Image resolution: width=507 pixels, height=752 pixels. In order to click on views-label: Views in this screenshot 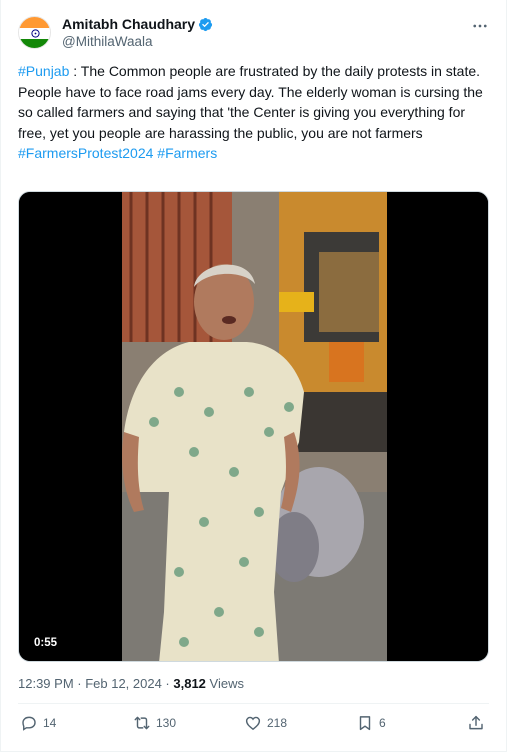, I will do `click(224, 683)`.